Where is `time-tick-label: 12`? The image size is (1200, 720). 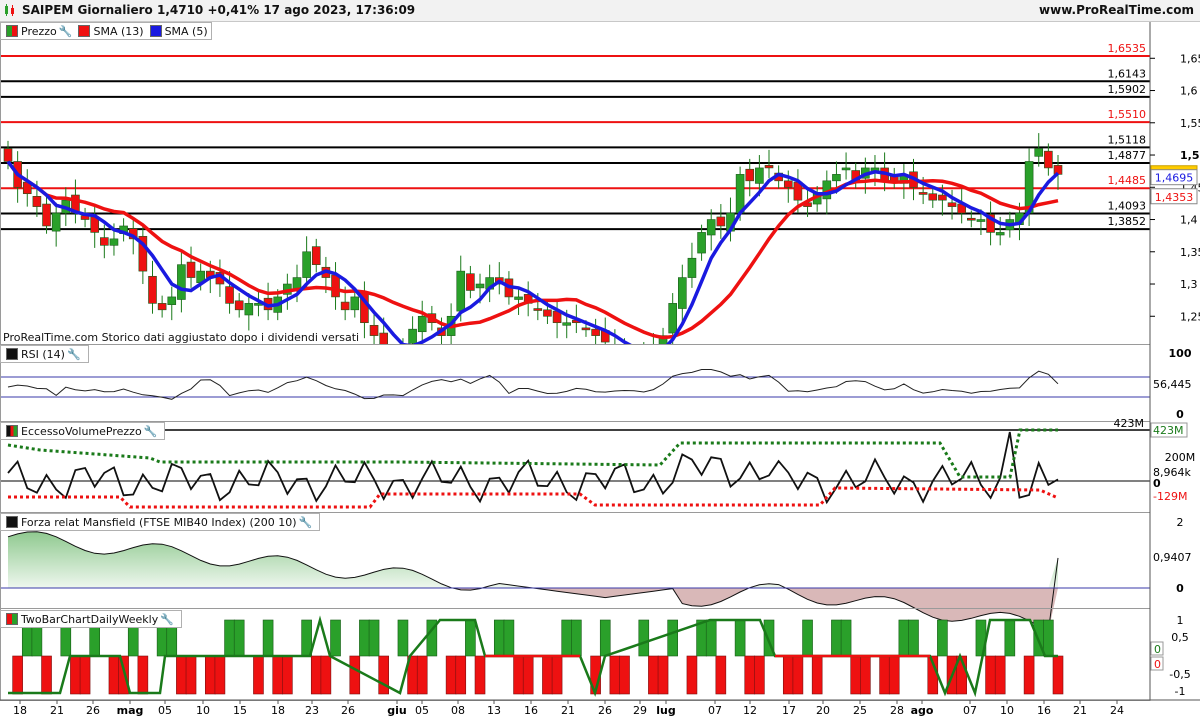
time-tick-label: 12 is located at coordinates (750, 710).